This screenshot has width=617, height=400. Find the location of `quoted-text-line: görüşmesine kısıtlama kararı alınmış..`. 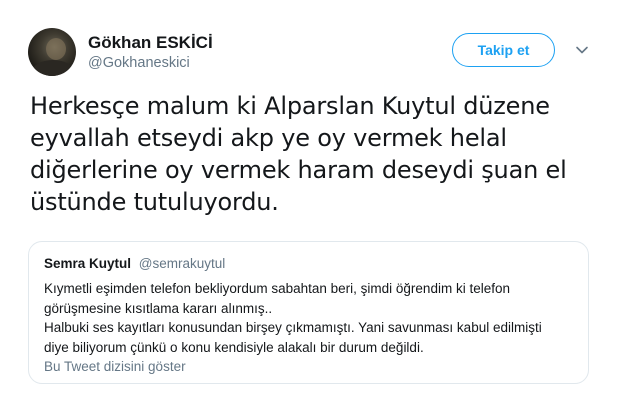

quoted-text-line: görüşmesine kısıtlama kararı alınmış.. is located at coordinates (158, 308).